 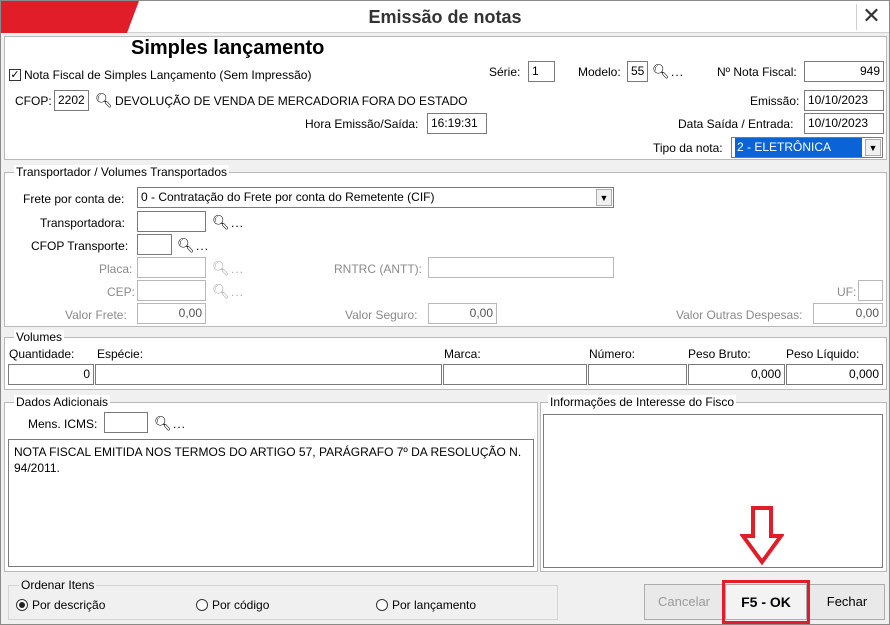 I want to click on radio-por-codigo-label: Por código, so click(x=240, y=605).